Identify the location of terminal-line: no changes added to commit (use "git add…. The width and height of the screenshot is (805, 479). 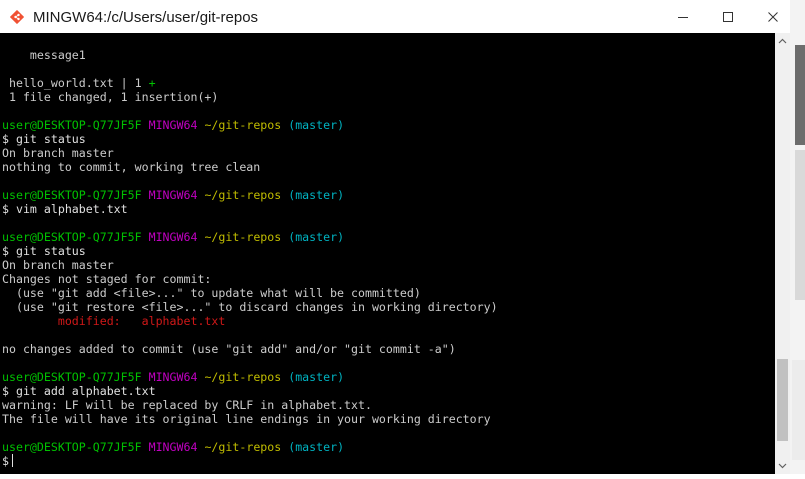
(250, 349).